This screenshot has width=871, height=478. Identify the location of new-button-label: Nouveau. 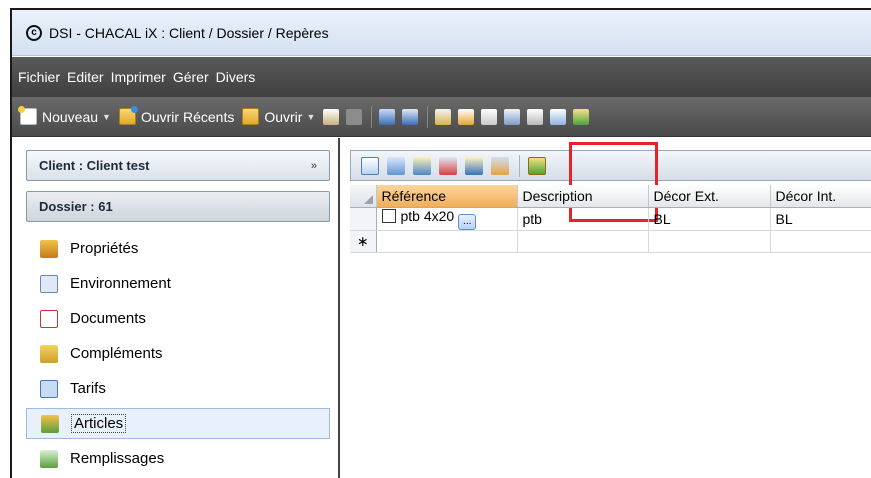
(70, 116).